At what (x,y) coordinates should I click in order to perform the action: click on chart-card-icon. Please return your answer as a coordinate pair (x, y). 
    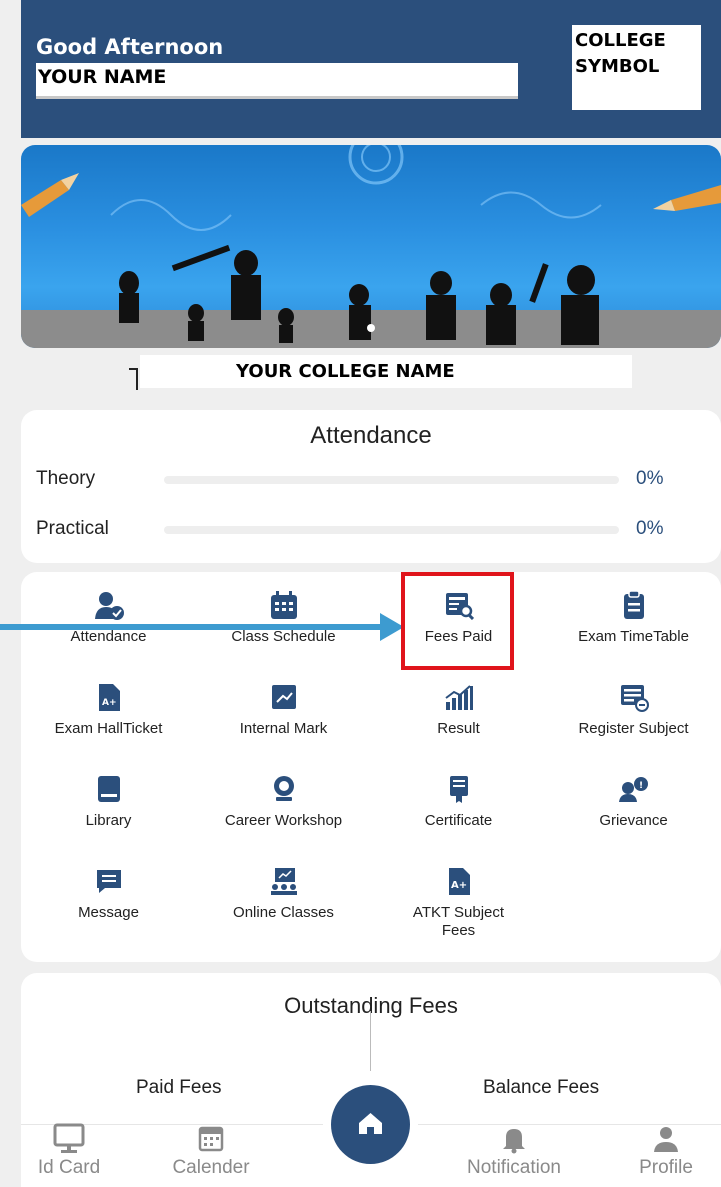
    Looking at the image, I should click on (283, 697).